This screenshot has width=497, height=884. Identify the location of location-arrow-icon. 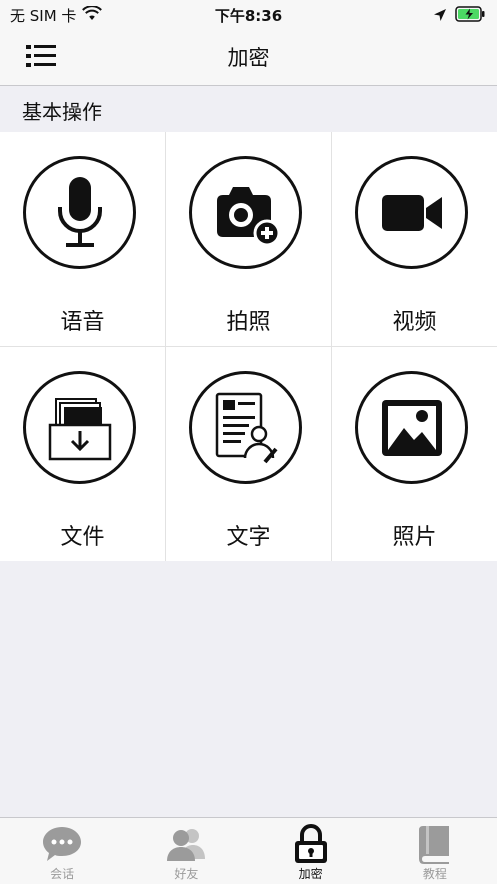
(440, 16).